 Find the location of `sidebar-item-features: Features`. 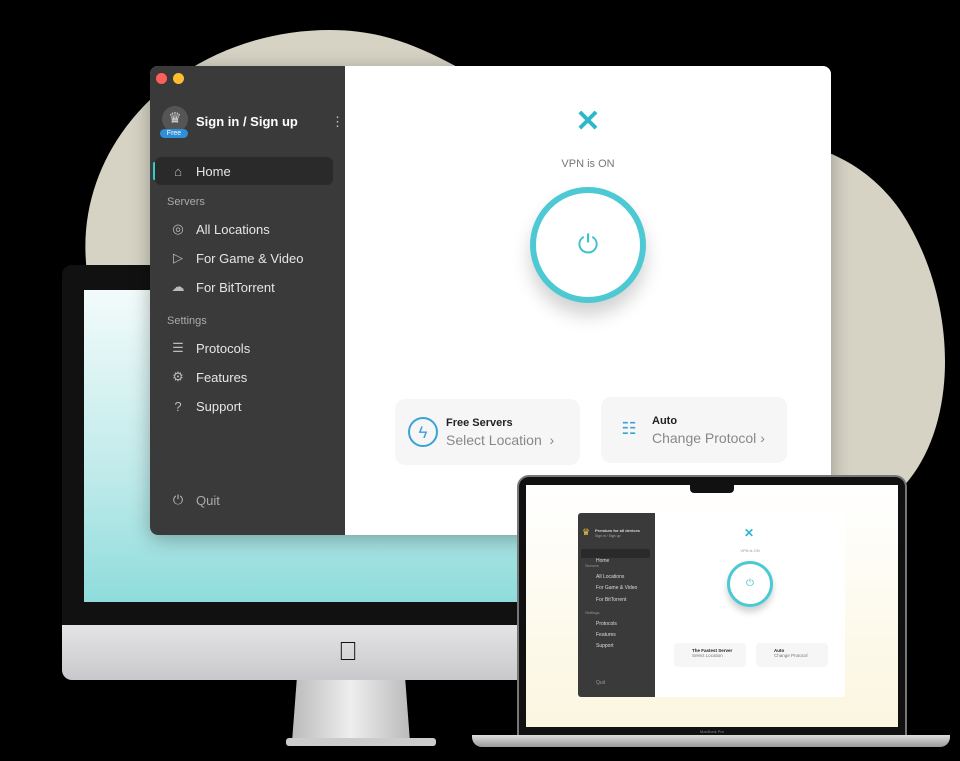

sidebar-item-features: Features is located at coordinates (606, 635).